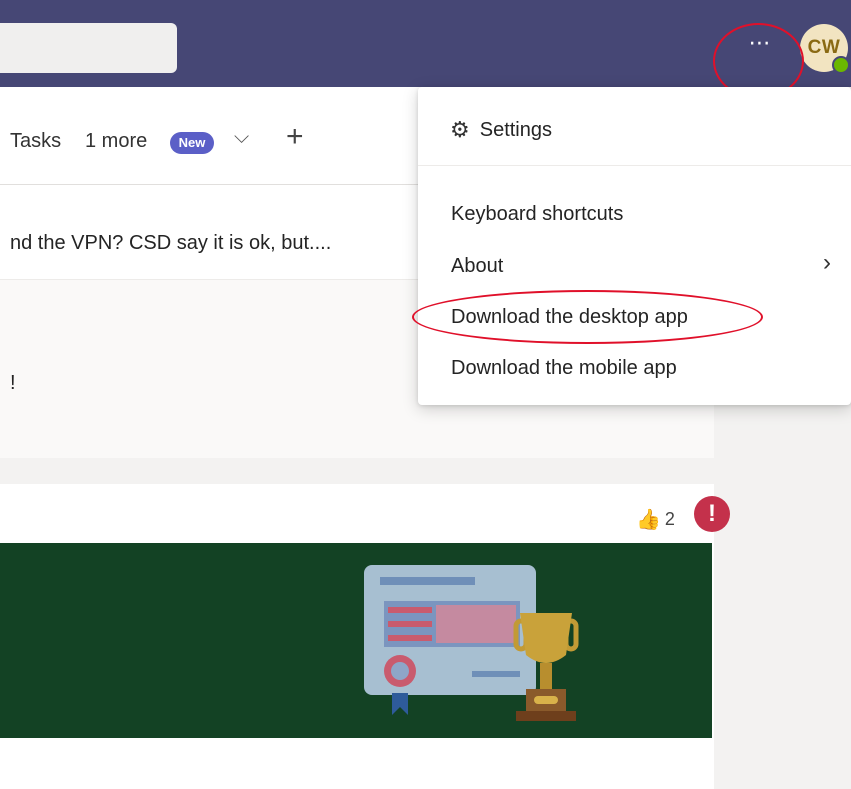 The width and height of the screenshot is (851, 789). I want to click on reaction-count: 2, so click(669, 518).